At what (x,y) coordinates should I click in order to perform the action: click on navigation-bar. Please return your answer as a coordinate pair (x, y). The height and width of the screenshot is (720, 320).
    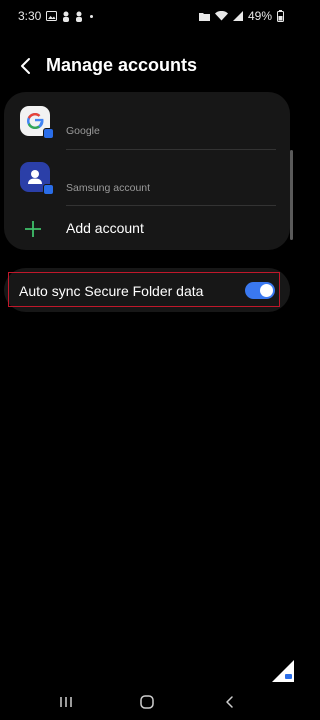
    Looking at the image, I should click on (147, 703).